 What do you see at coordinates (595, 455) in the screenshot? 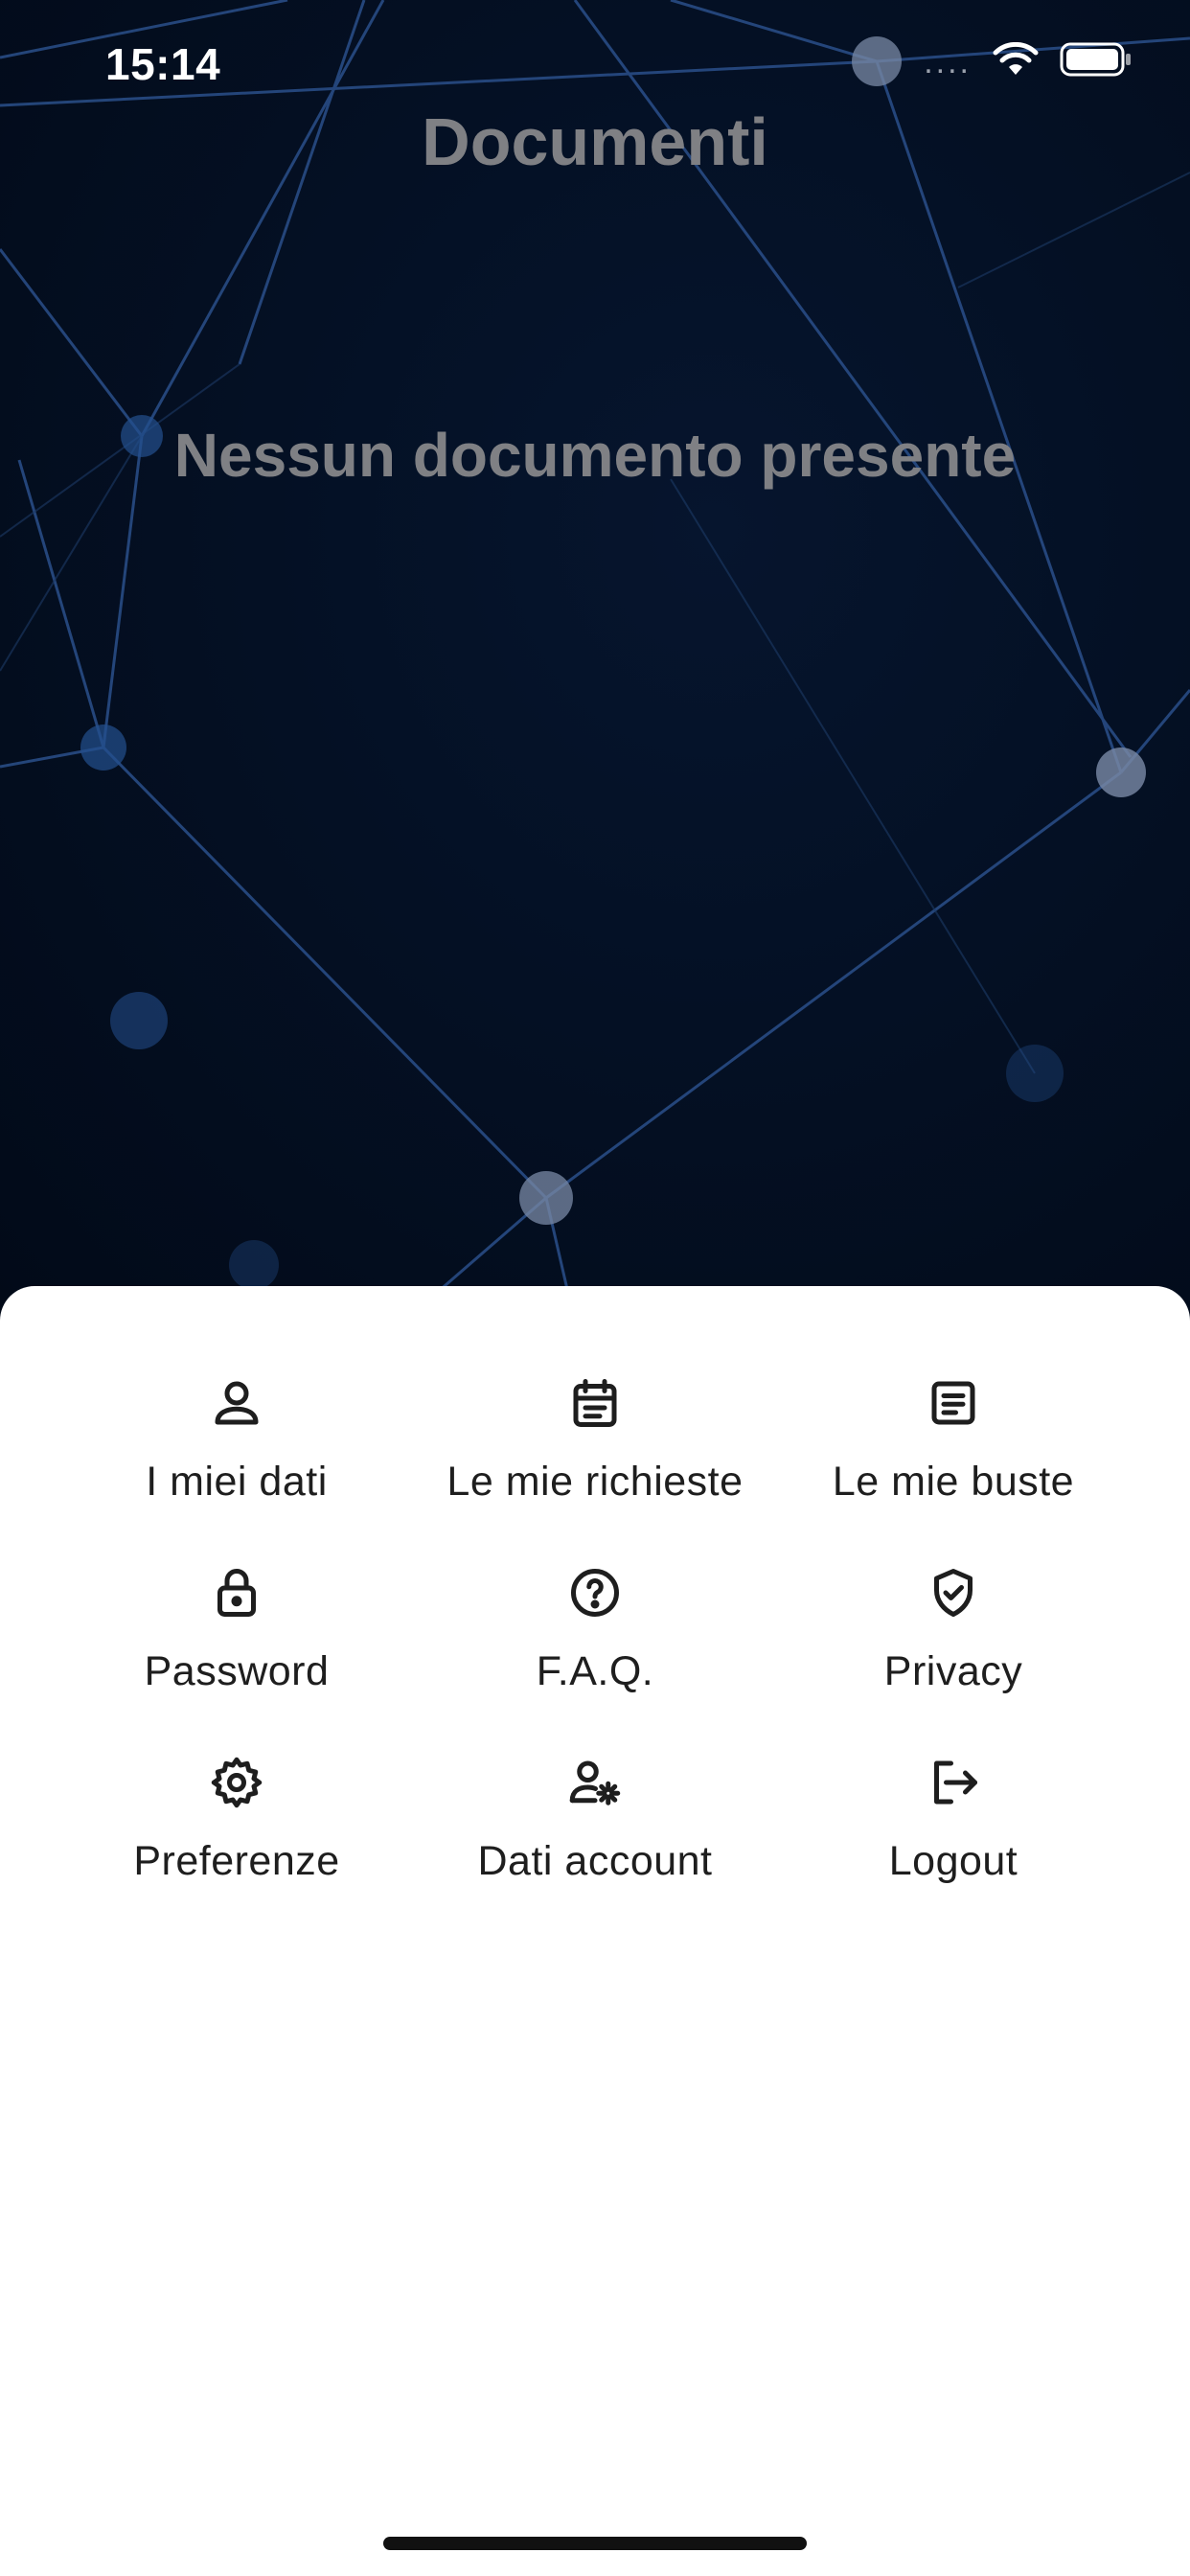
I see `empty-state-message: Nessun documento presente` at bounding box center [595, 455].